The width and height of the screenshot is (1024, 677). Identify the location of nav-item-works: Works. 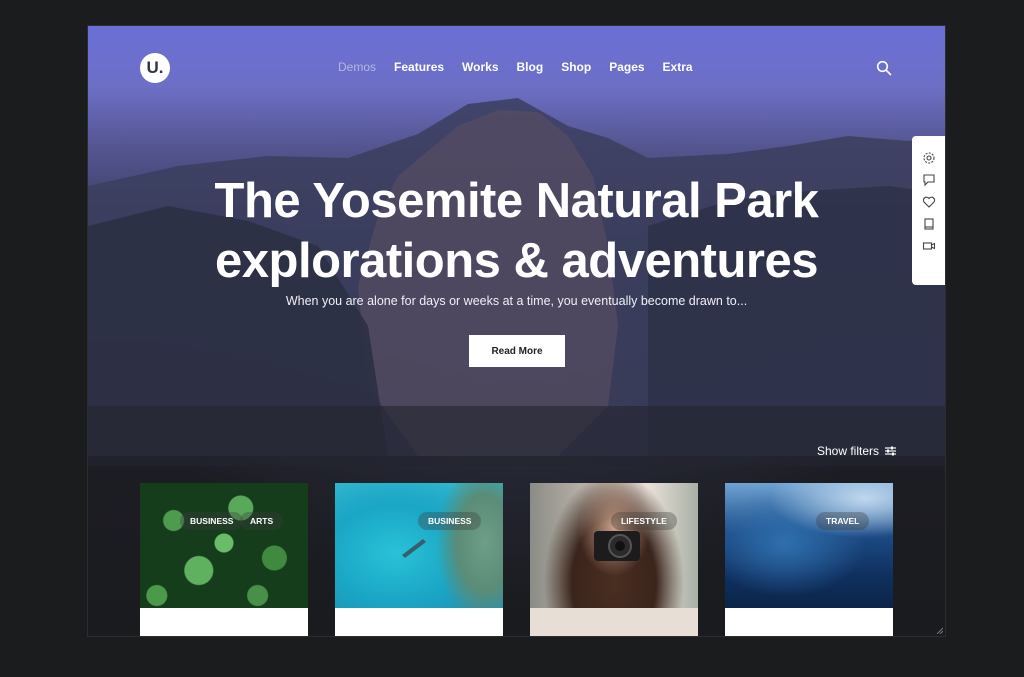
(480, 67).